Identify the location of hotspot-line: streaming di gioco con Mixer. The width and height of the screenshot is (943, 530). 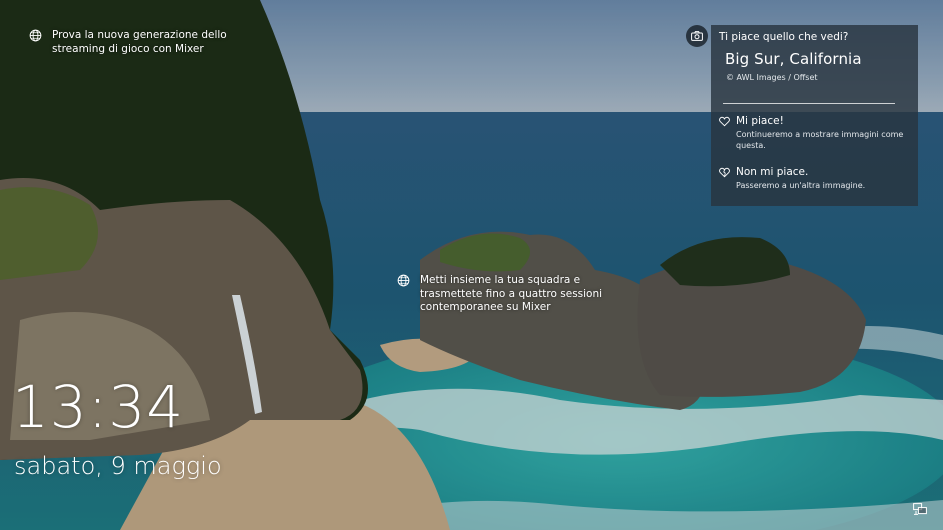
(128, 48).